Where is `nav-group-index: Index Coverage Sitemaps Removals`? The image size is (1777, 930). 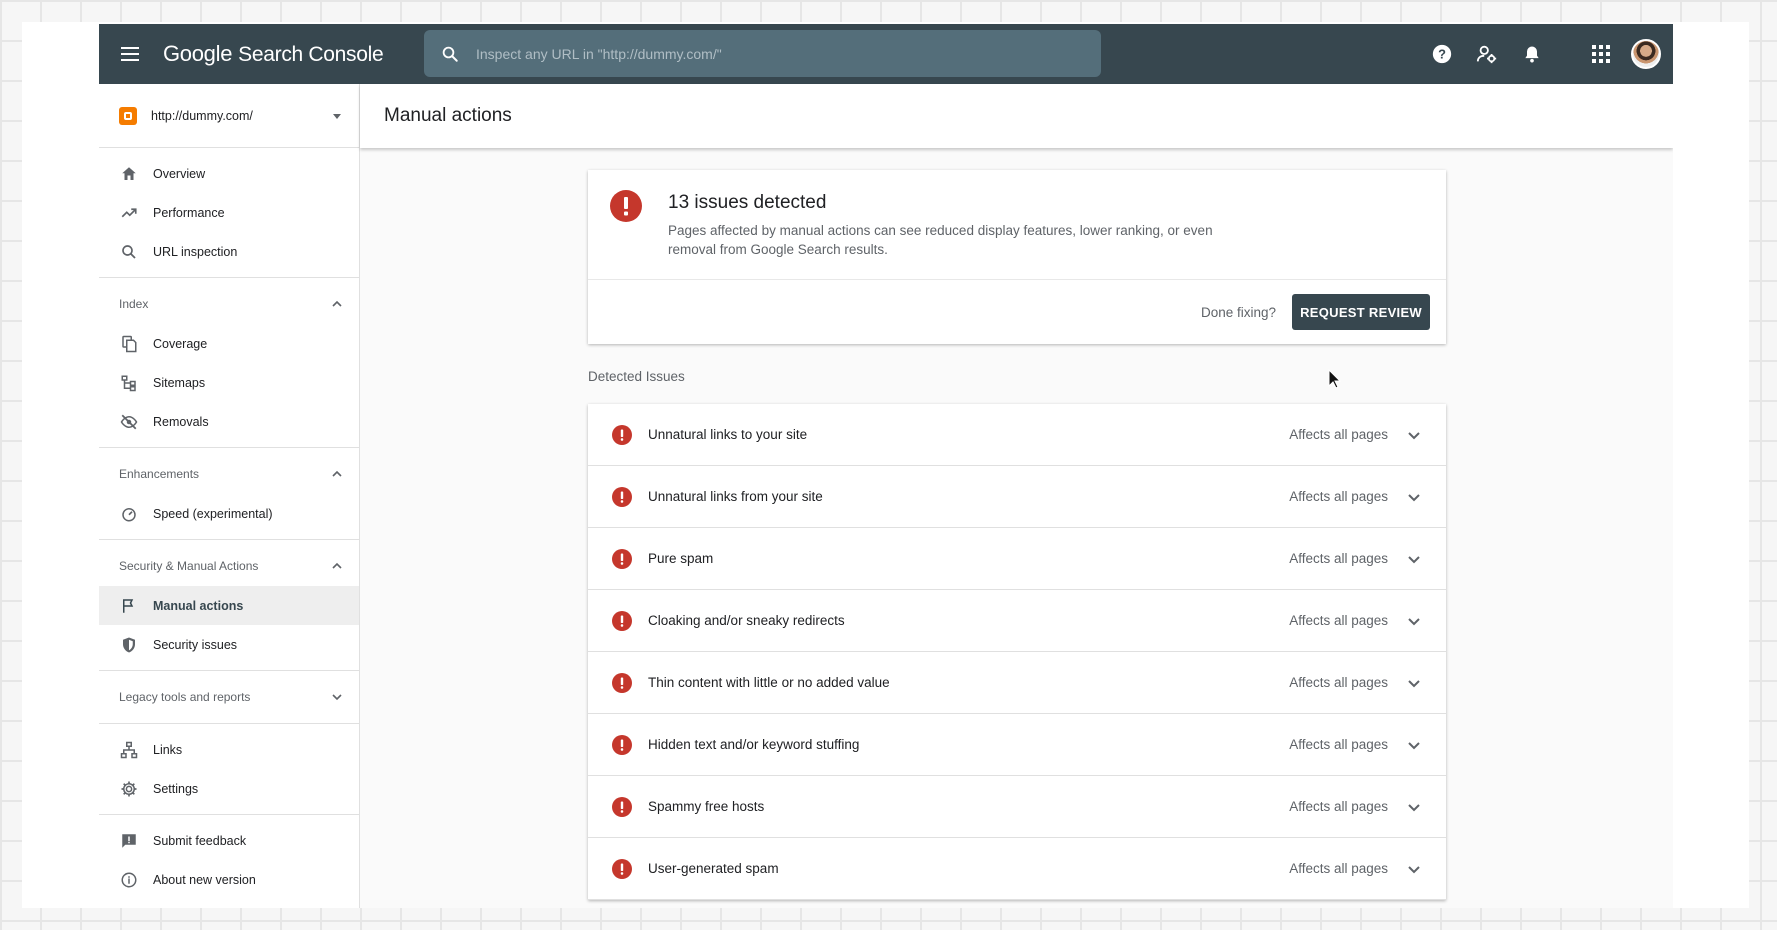 nav-group-index: Index Coverage Sitemaps Removals is located at coordinates (229, 363).